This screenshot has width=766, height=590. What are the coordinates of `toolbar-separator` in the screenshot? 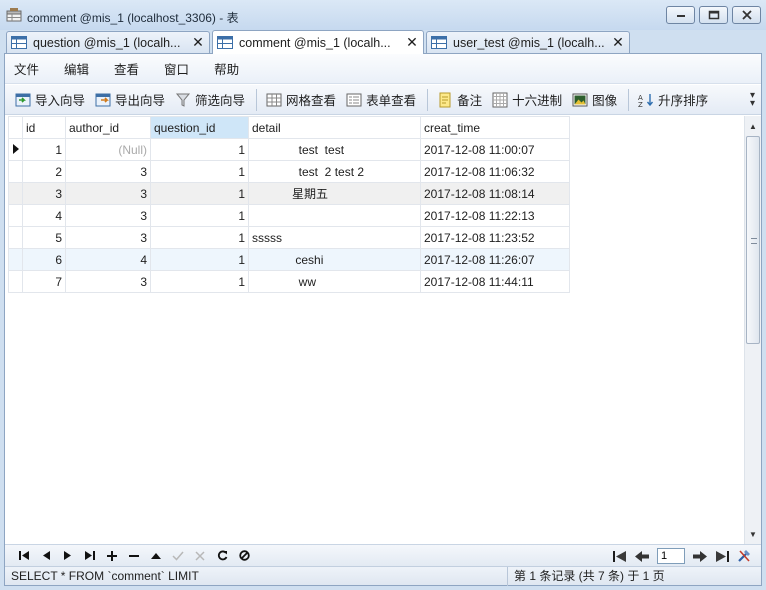 It's located at (629, 99).